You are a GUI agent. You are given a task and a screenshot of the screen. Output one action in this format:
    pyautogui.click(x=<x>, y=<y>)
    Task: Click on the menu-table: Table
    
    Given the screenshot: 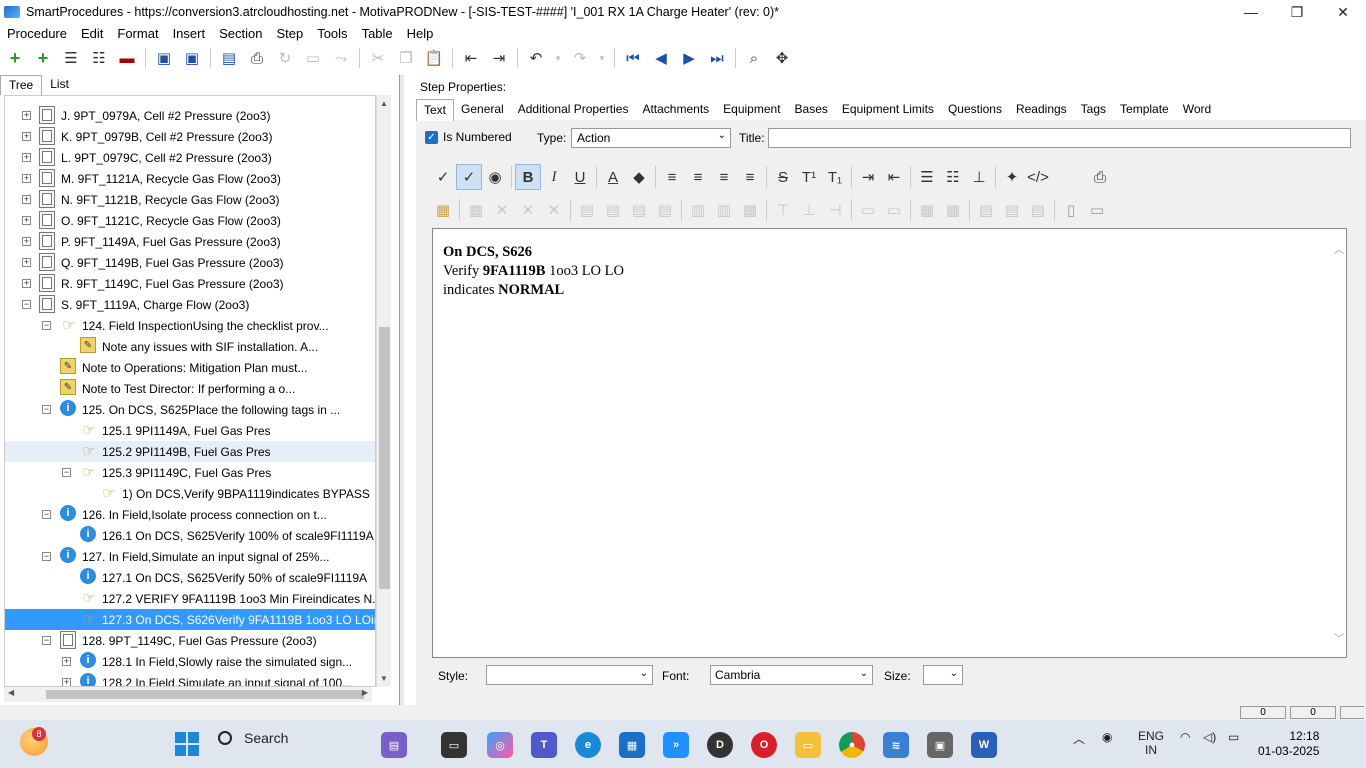 What is the action you would take?
    pyautogui.click(x=377, y=33)
    